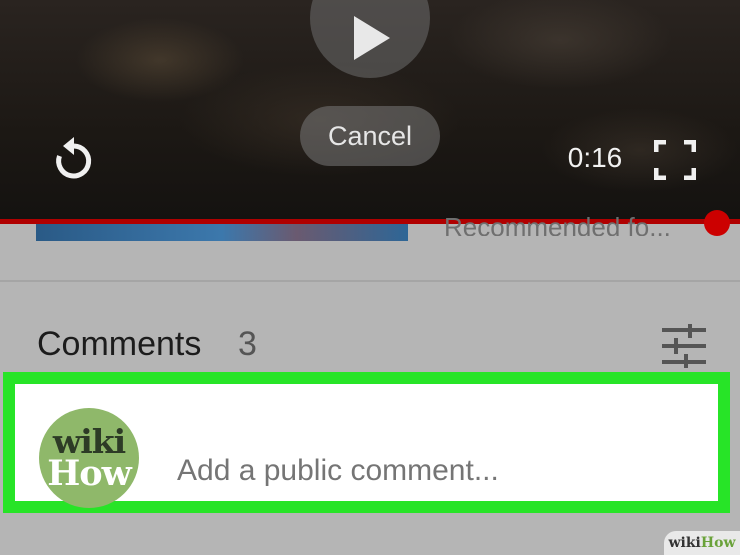 Image resolution: width=740 pixels, height=555 pixels. Describe the element at coordinates (222, 232) in the screenshot. I see `recommended-thumbnail` at that location.